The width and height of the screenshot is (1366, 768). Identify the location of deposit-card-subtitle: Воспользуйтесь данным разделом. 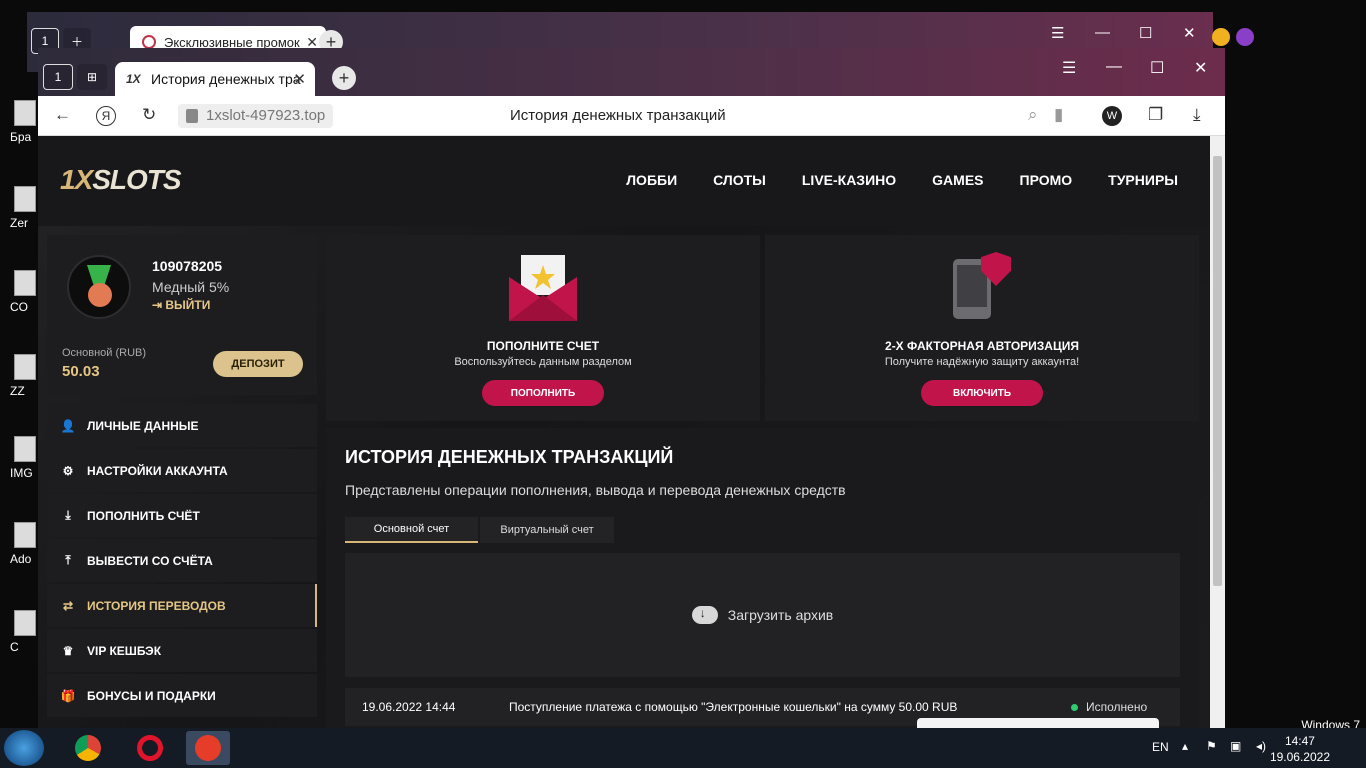
(543, 362).